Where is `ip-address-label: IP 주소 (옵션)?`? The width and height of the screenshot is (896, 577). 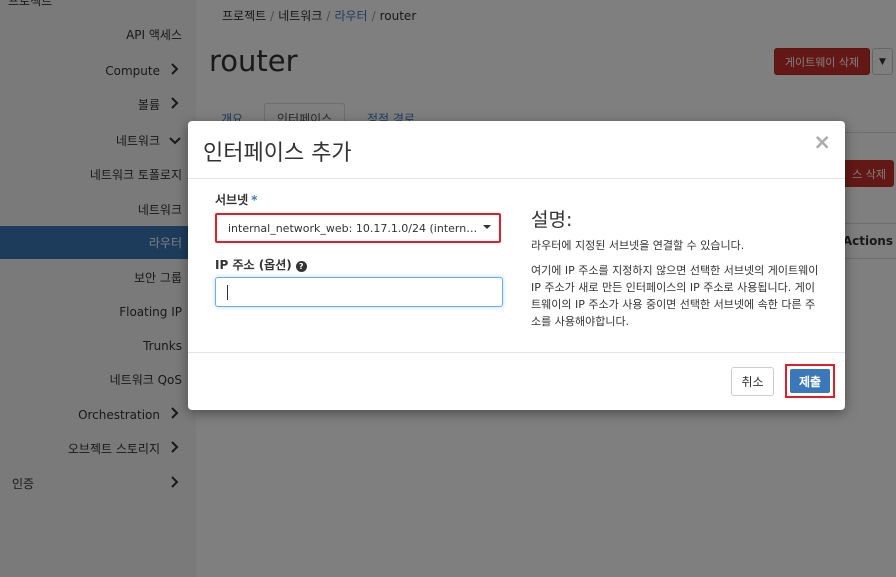 ip-address-label: IP 주소 (옵션)? is located at coordinates (261, 264).